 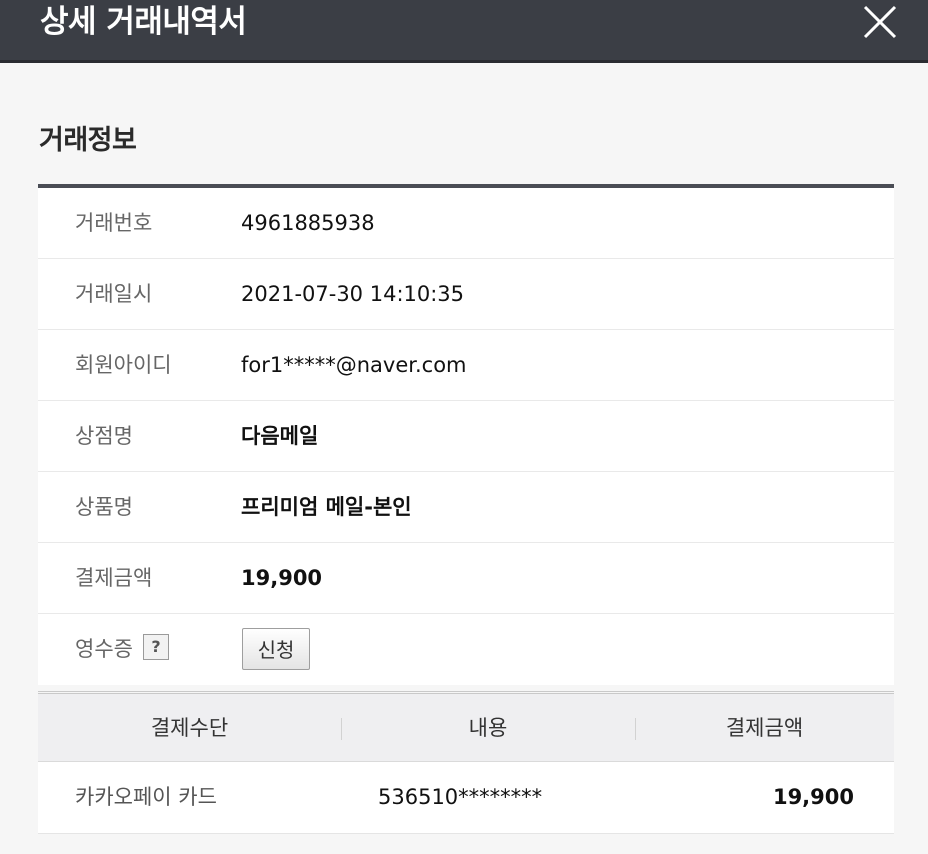 I want to click on payment-amount-cell: 19,900, so click(x=813, y=797).